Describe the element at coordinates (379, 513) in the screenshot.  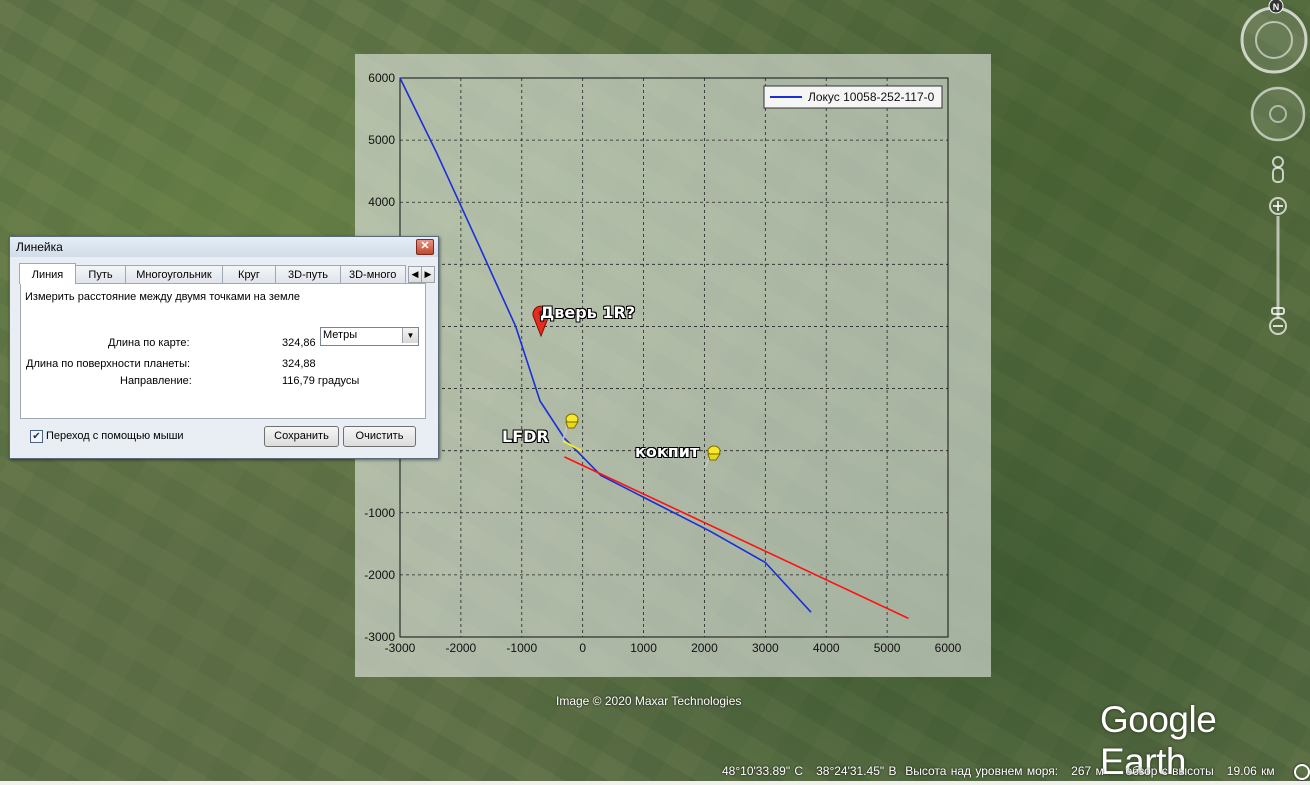
I see `y-tick-label: -1000` at that location.